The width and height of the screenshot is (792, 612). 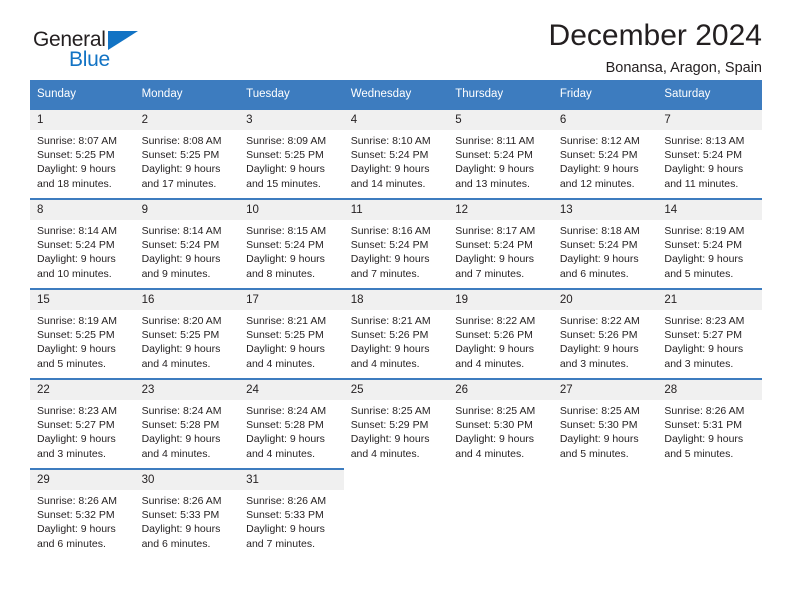 What do you see at coordinates (396, 120) in the screenshot?
I see `day-number: 4` at bounding box center [396, 120].